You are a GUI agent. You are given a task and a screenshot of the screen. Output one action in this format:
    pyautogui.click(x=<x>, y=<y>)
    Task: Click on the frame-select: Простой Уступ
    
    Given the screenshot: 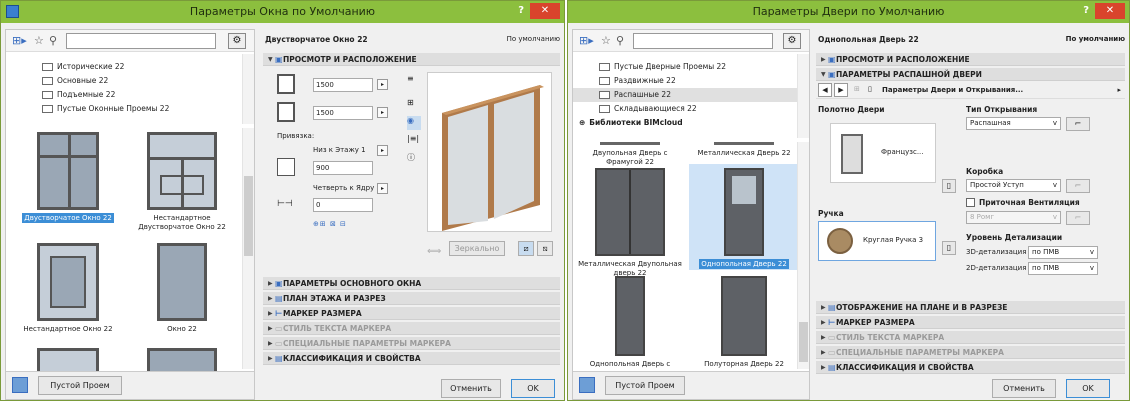 What is the action you would take?
    pyautogui.click(x=1013, y=185)
    